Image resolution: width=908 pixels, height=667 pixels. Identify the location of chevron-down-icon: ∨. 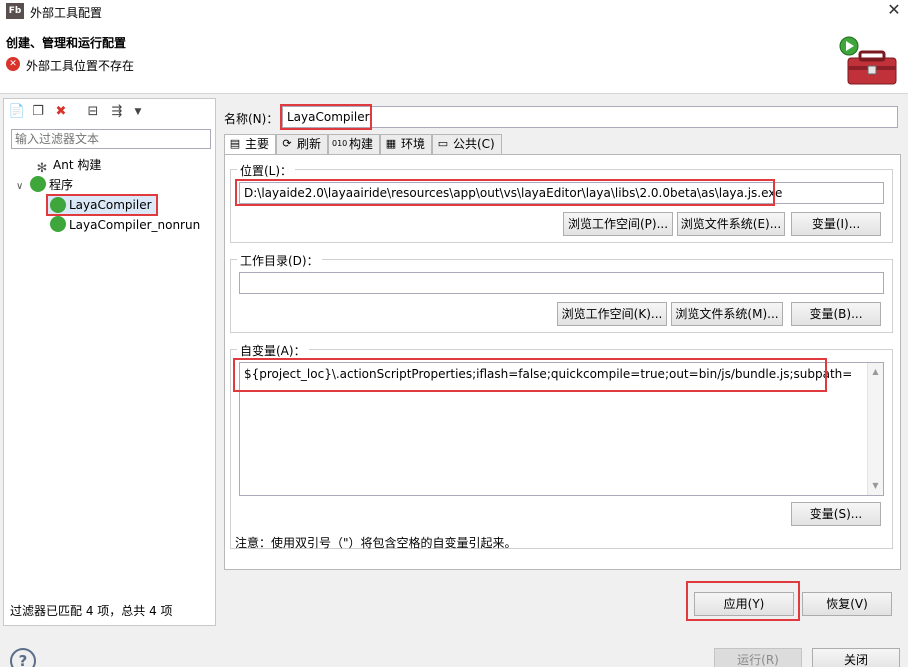
(23, 187).